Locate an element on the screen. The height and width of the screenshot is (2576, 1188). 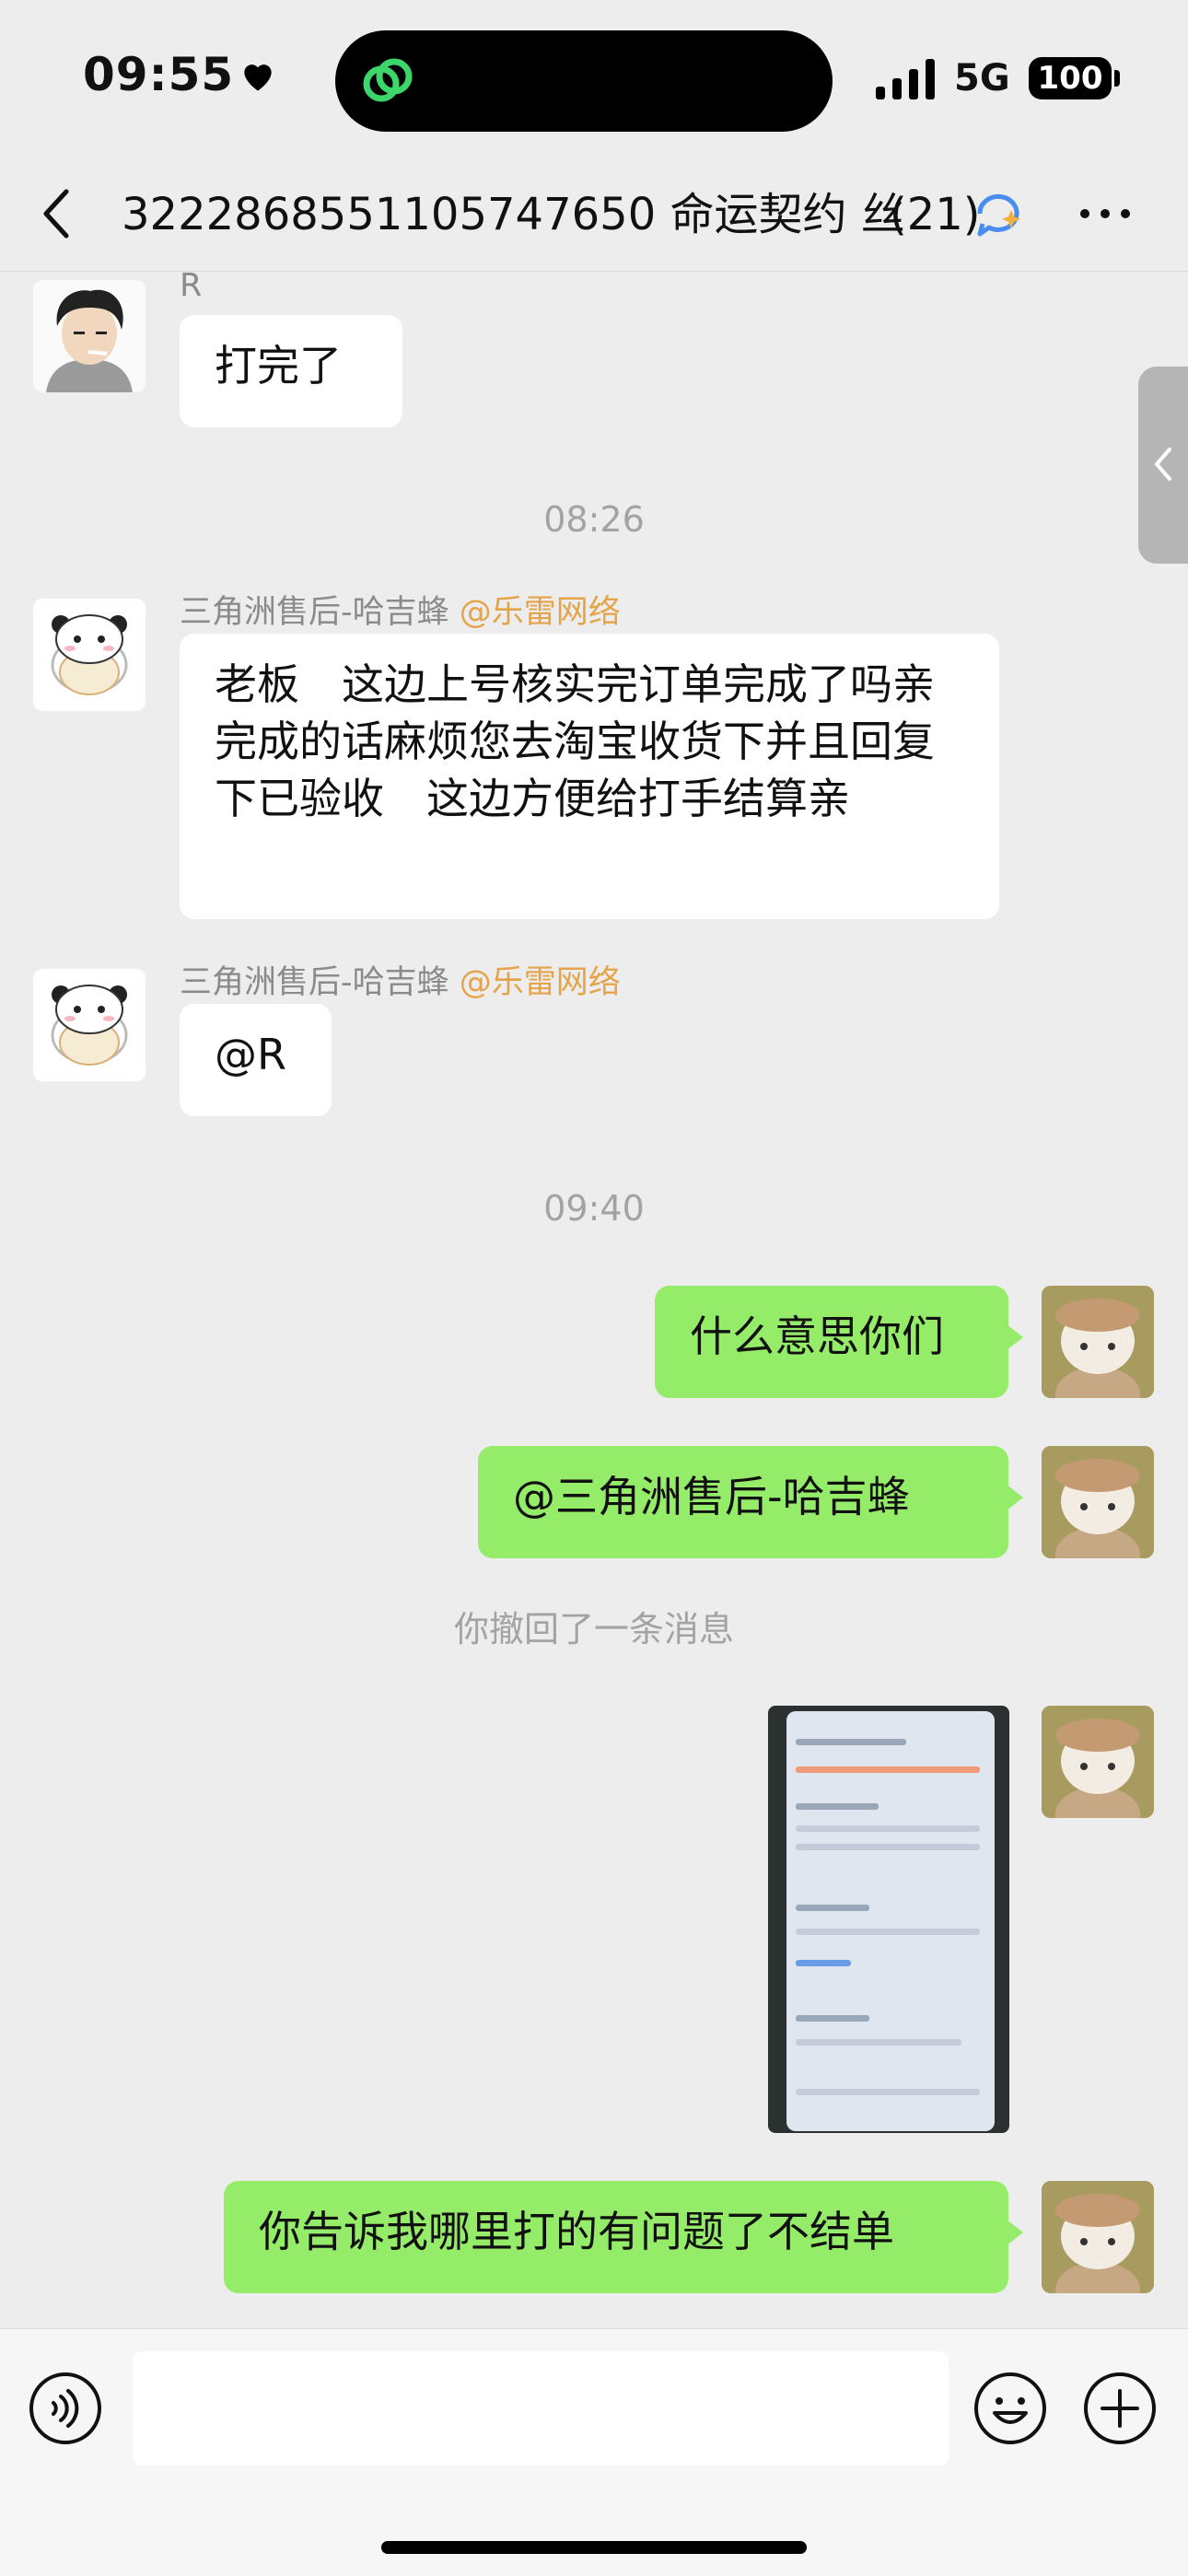
input-bar is located at coordinates (594, 2452).